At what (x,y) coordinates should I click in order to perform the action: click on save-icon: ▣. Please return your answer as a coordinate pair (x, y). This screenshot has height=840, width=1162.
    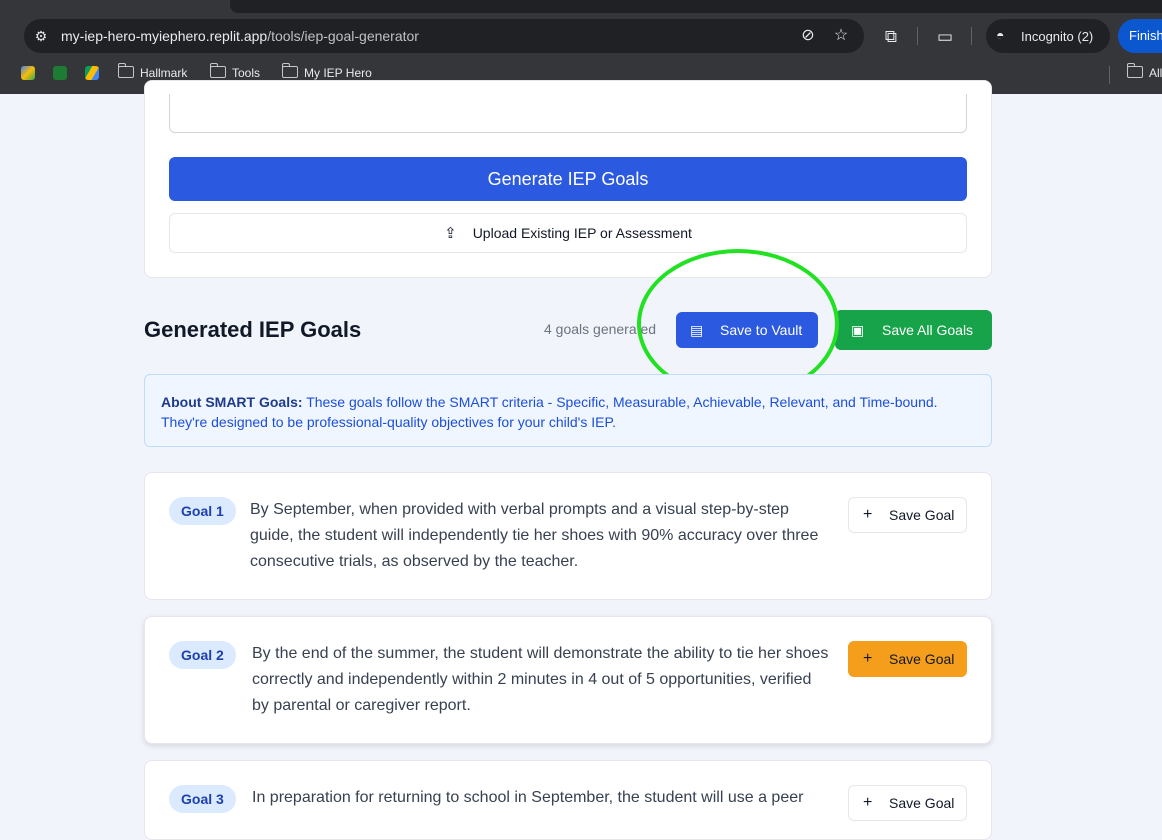
    Looking at the image, I should click on (858, 330).